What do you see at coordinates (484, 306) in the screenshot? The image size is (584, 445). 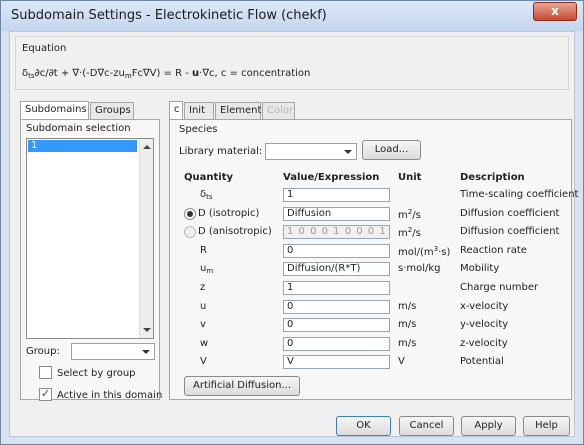 I see `description-label: x-velocity` at bounding box center [484, 306].